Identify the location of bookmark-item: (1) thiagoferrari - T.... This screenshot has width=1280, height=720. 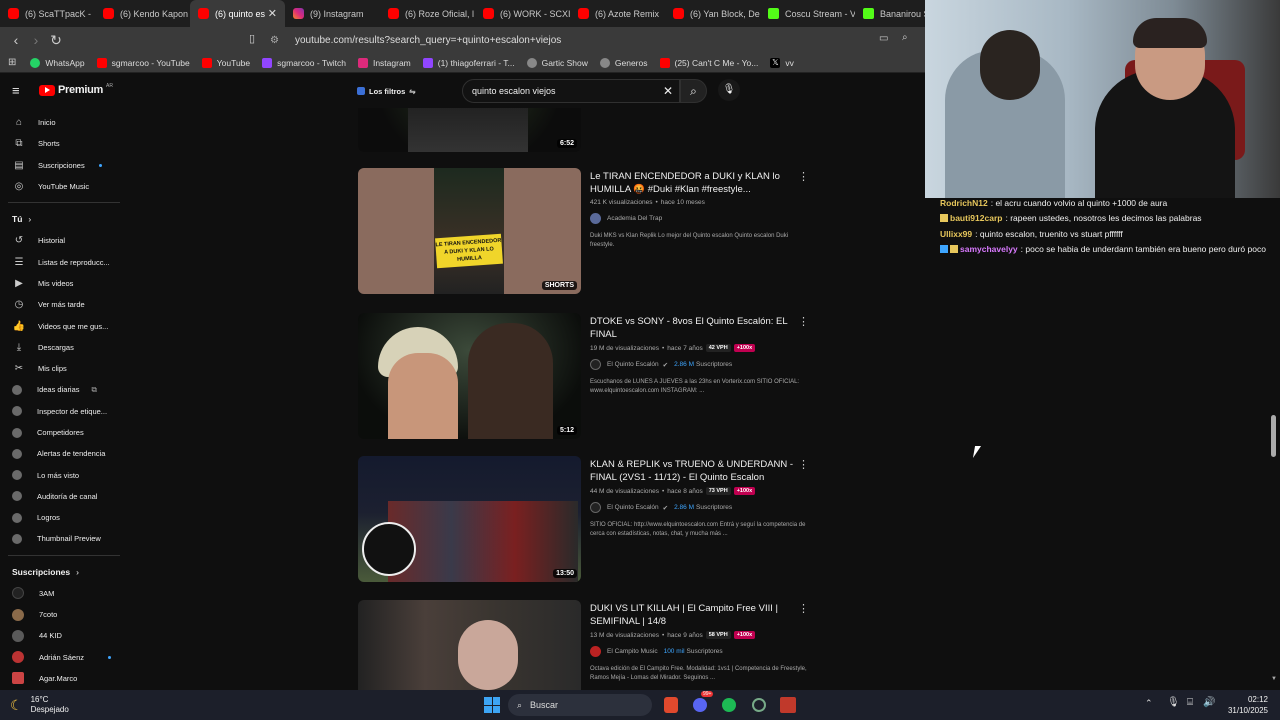
(468, 62).